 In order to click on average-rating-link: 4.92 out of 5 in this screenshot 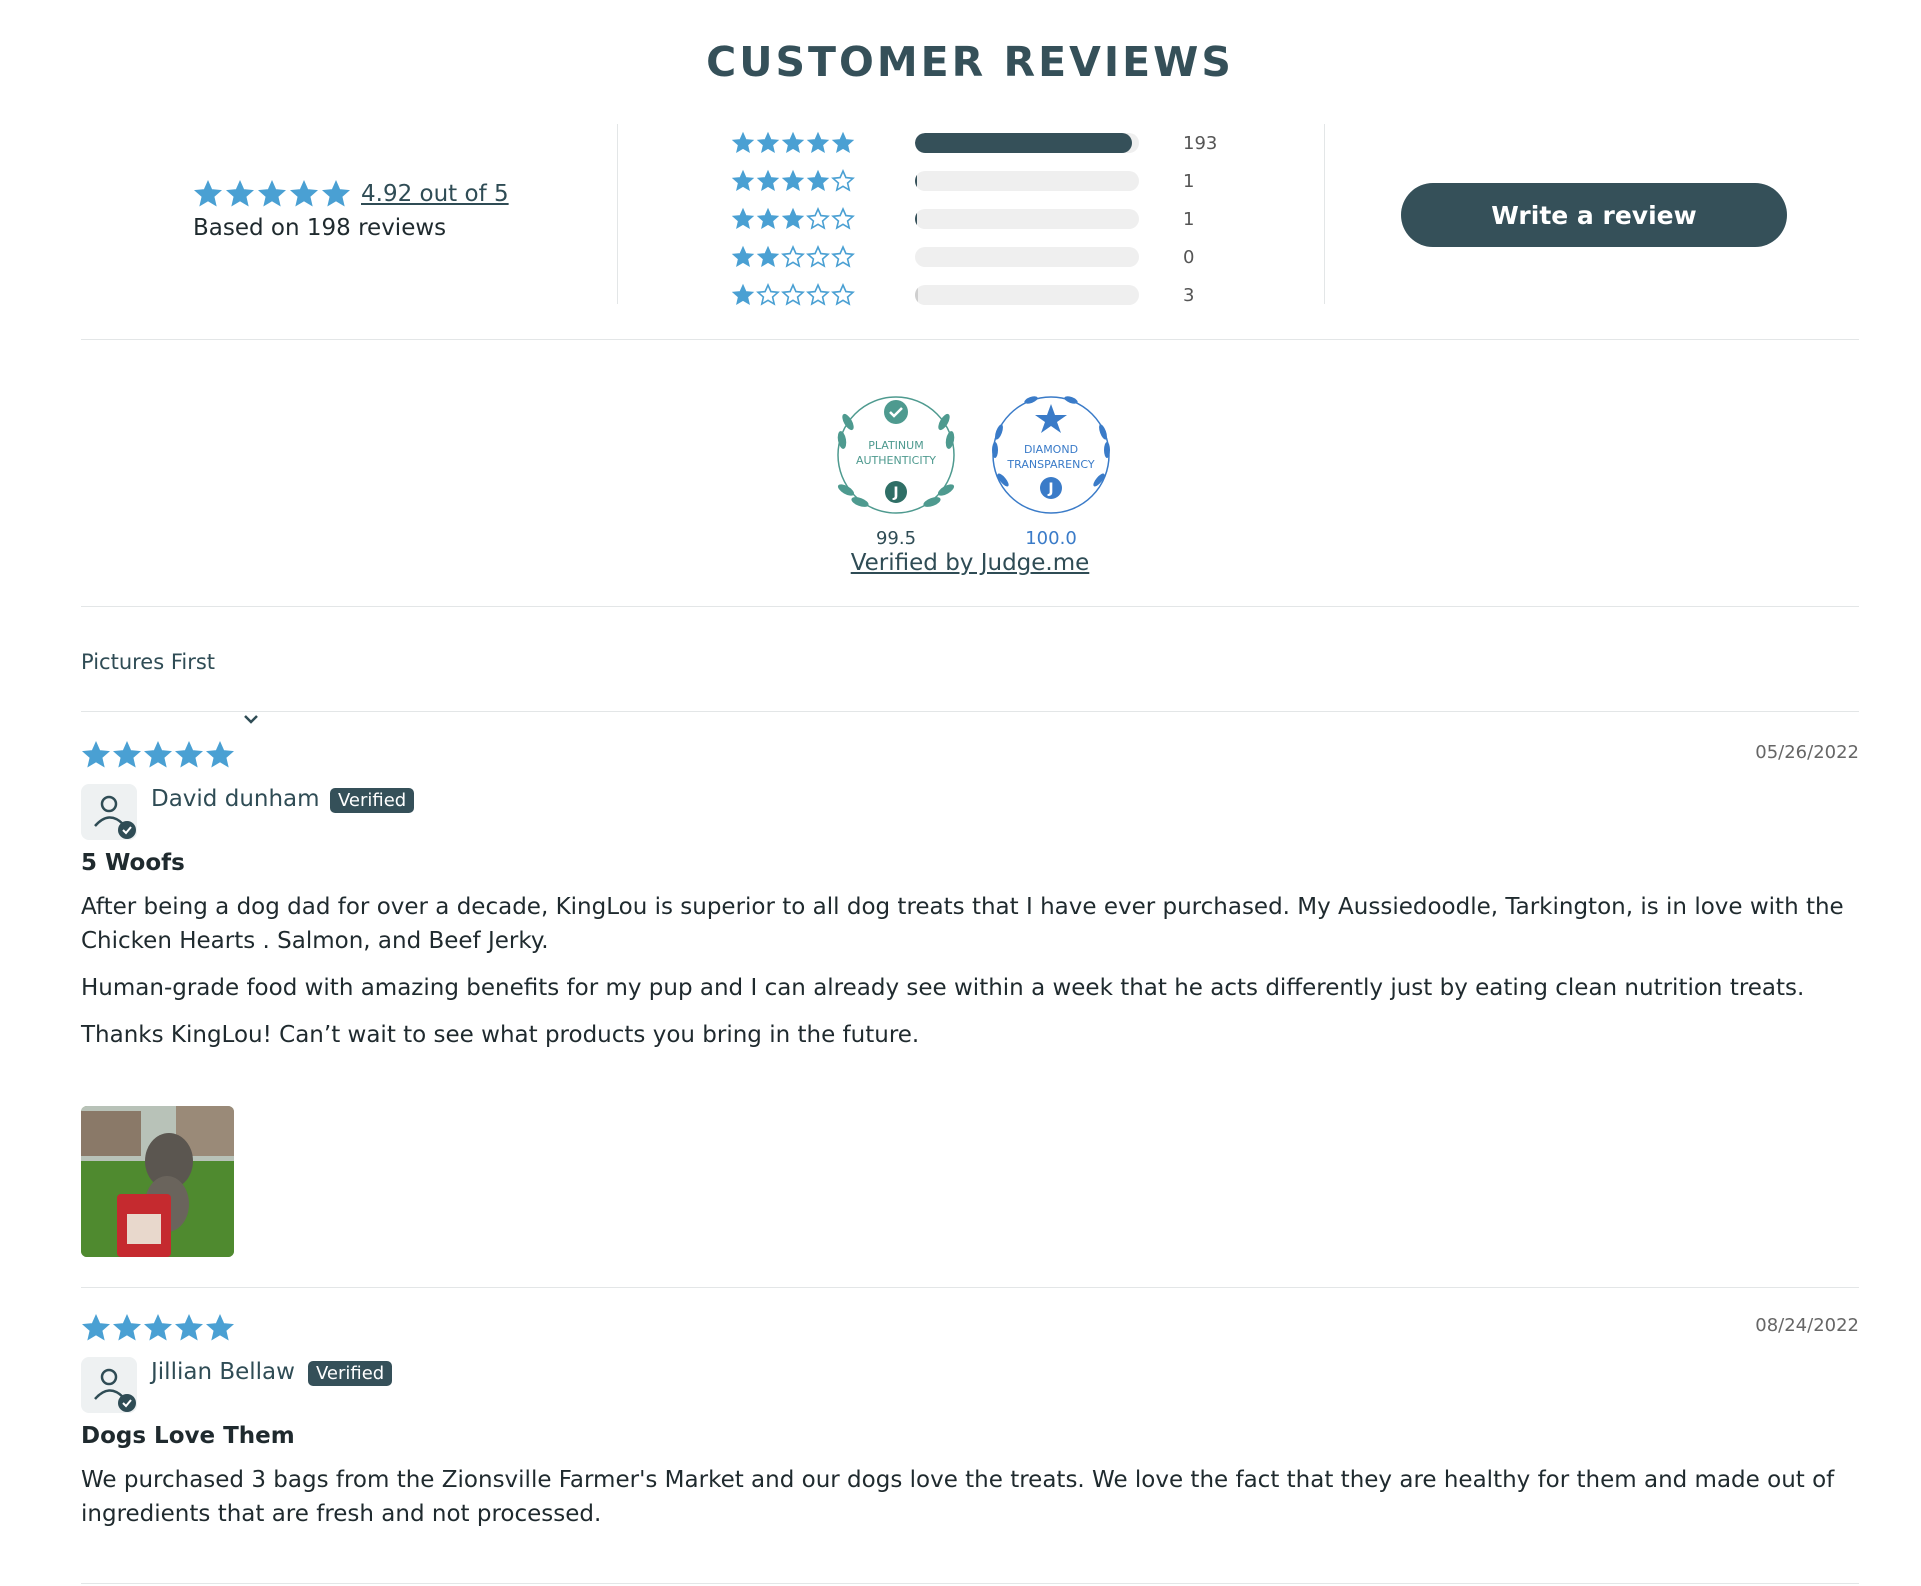, I will do `click(435, 194)`.